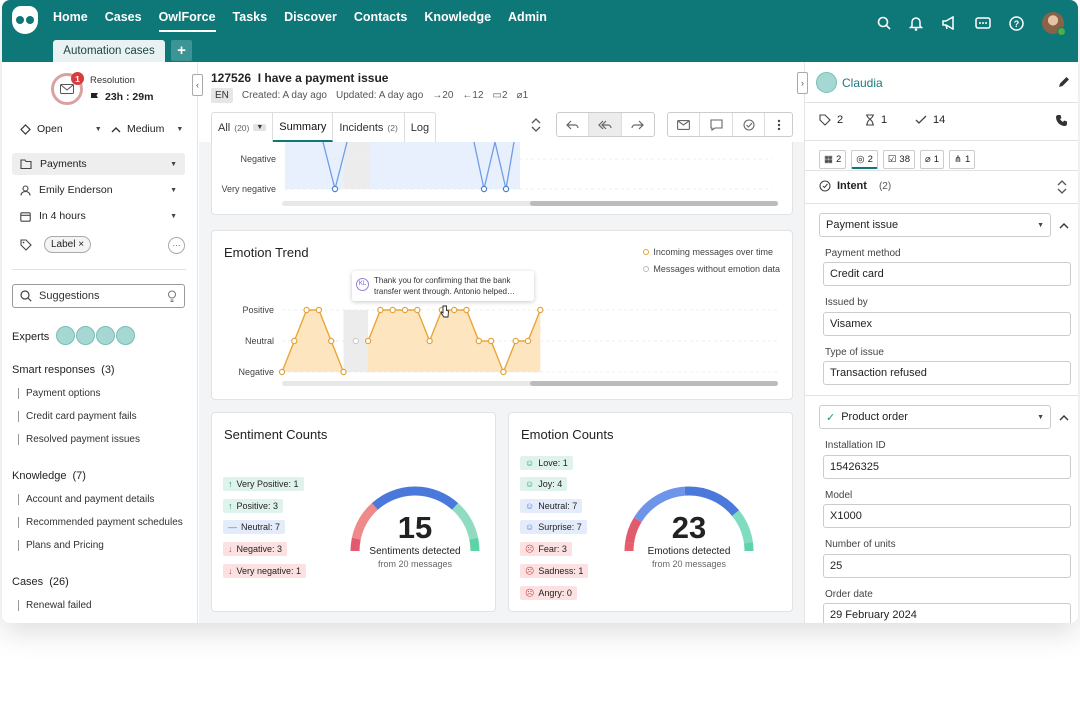 The height and width of the screenshot is (716, 1080). What do you see at coordinates (1054, 24) in the screenshot?
I see `user-avatar` at bounding box center [1054, 24].